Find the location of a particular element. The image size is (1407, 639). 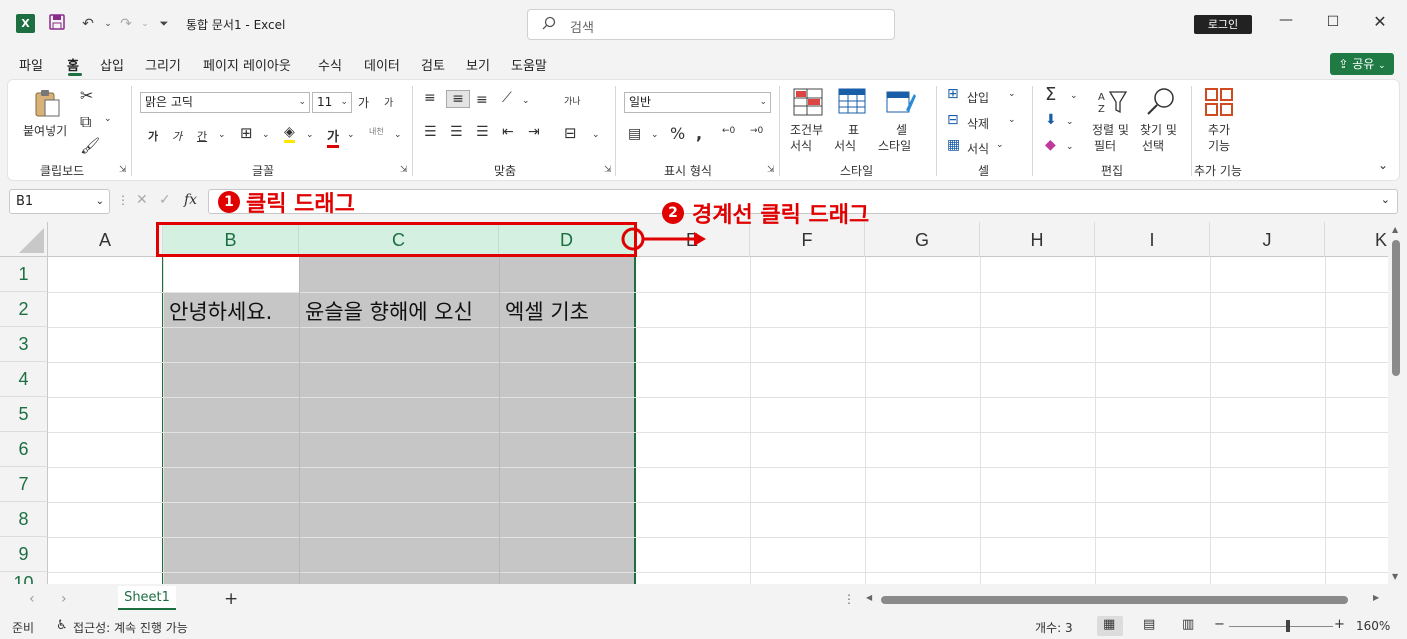

tab-home: 홈 is located at coordinates (73, 64).